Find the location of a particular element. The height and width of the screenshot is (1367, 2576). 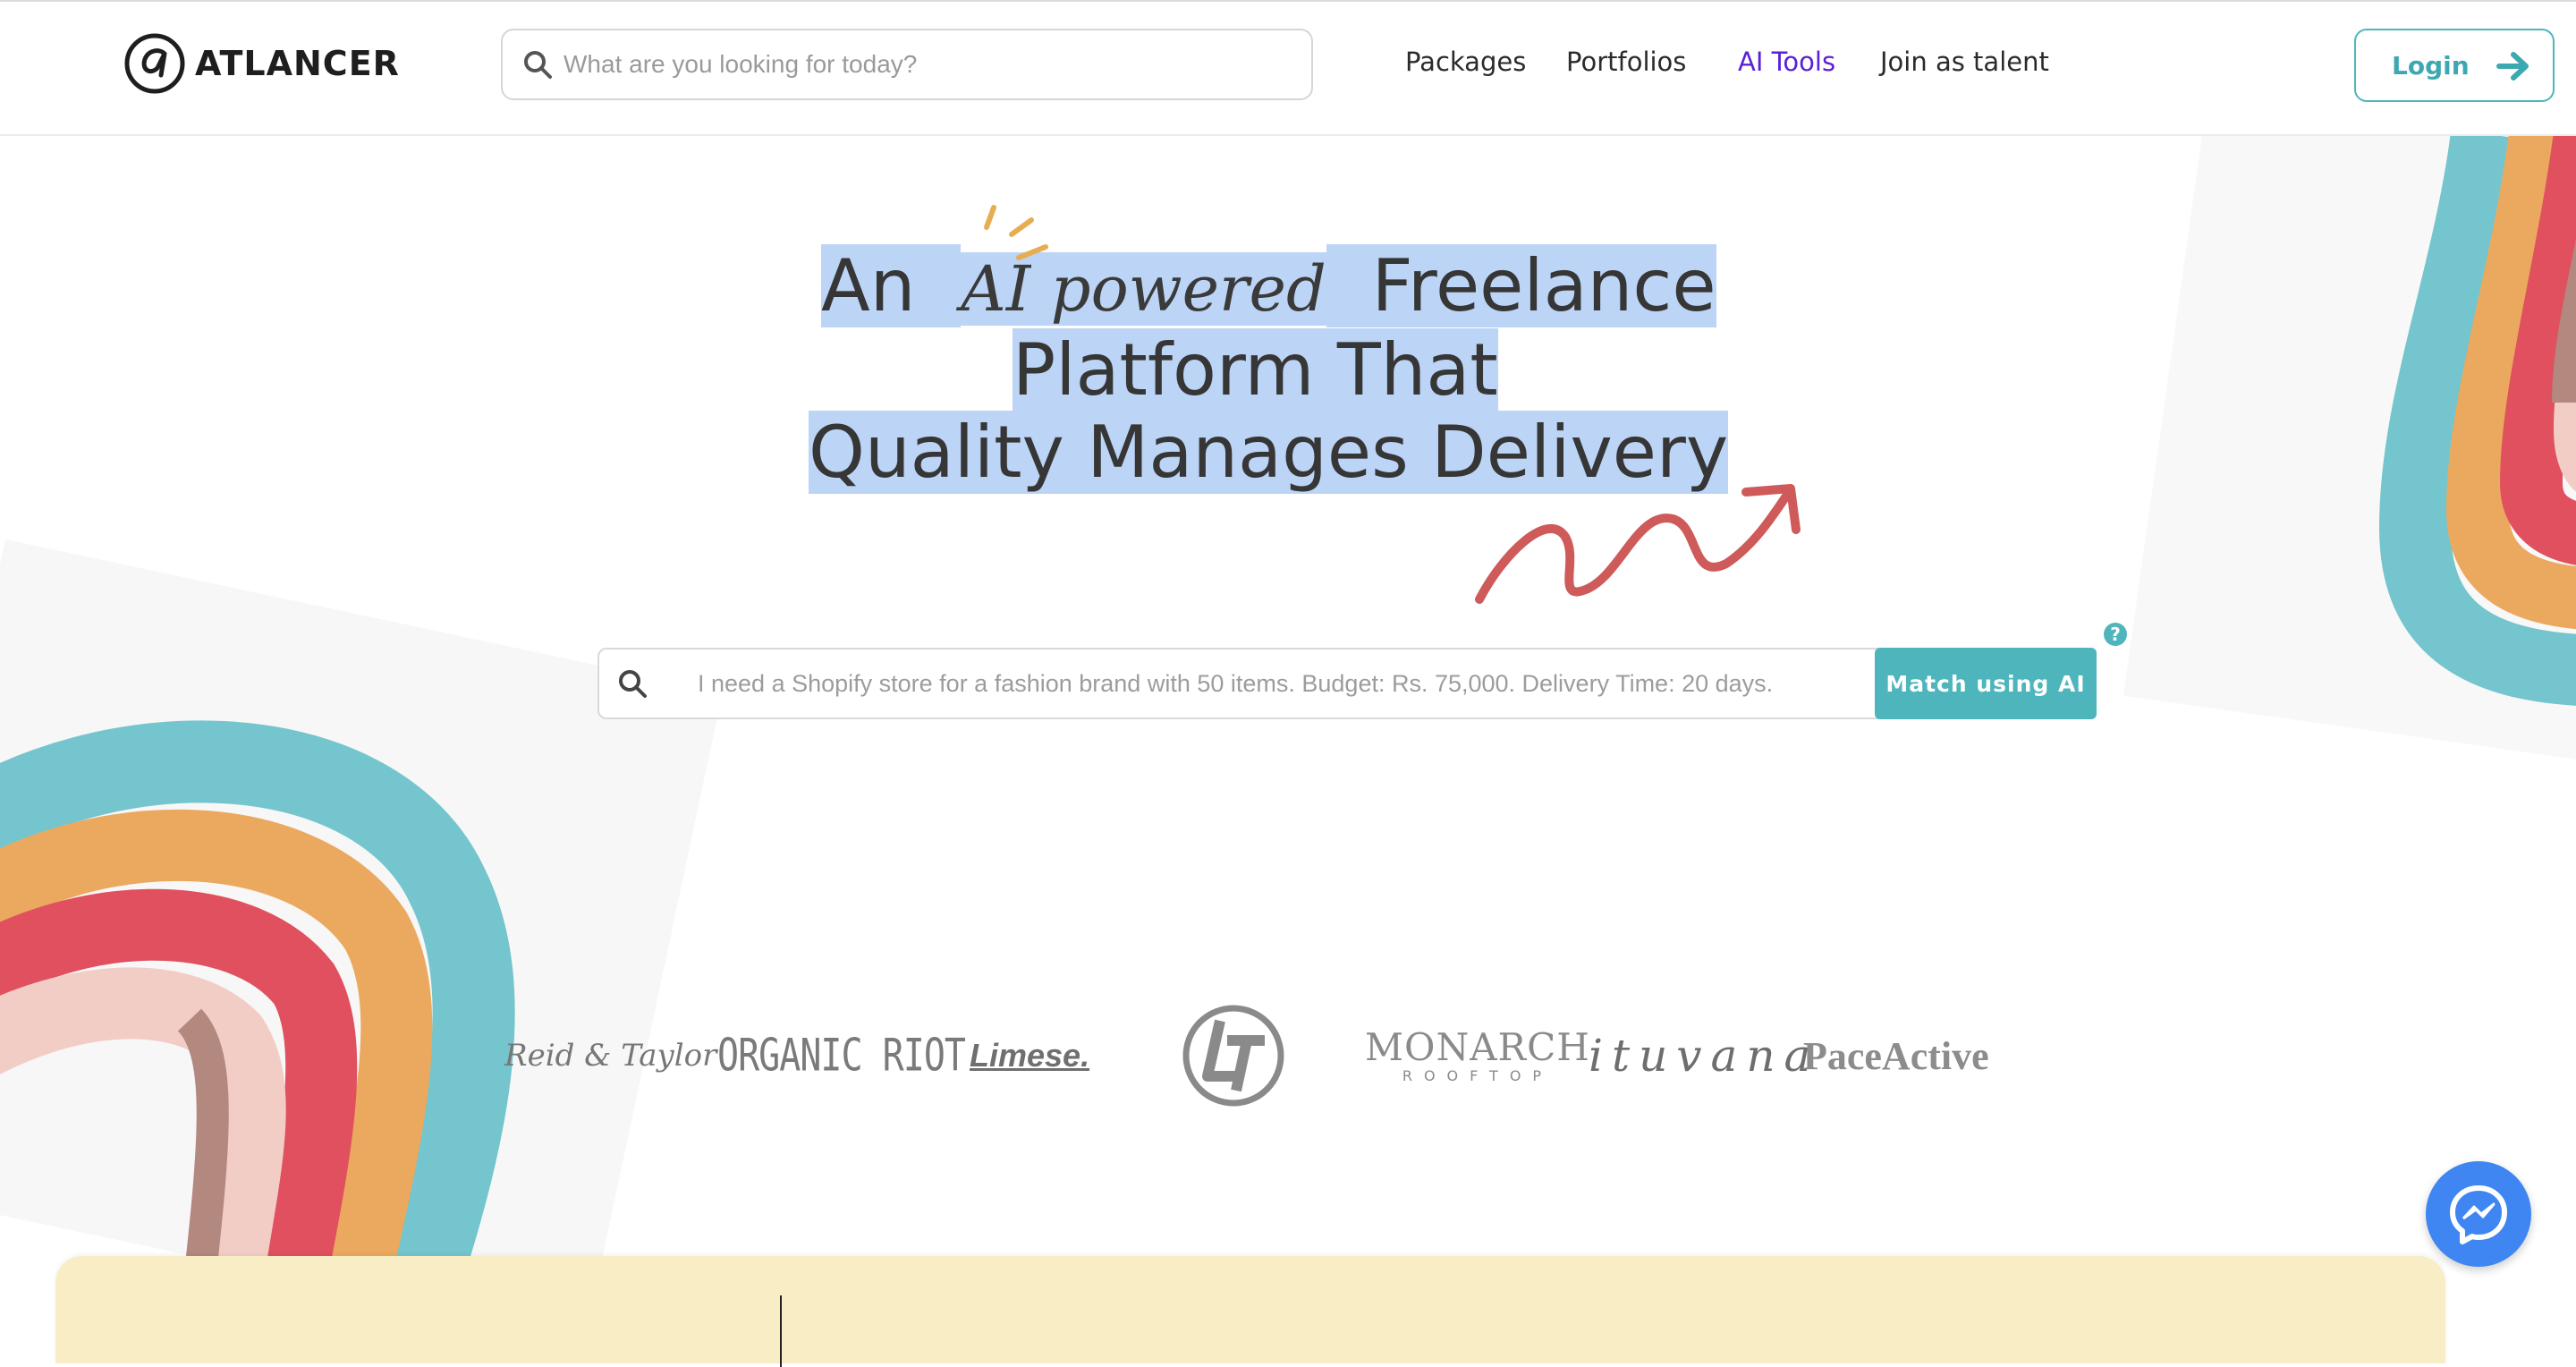

arrow-right-icon is located at coordinates (2512, 66).